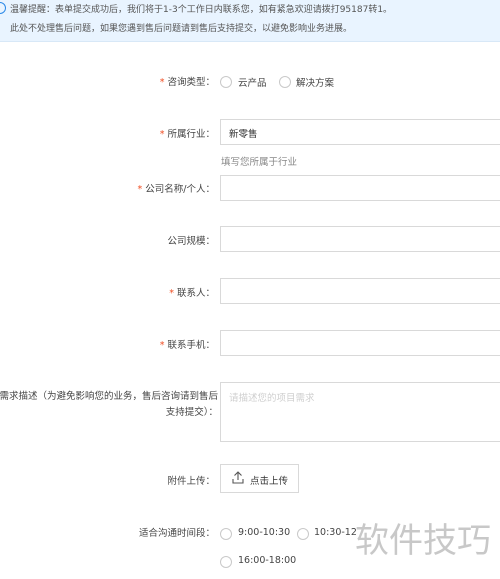 This screenshot has width=500, height=579. I want to click on radio-time-3-label: 16:00-18:00, so click(267, 560).